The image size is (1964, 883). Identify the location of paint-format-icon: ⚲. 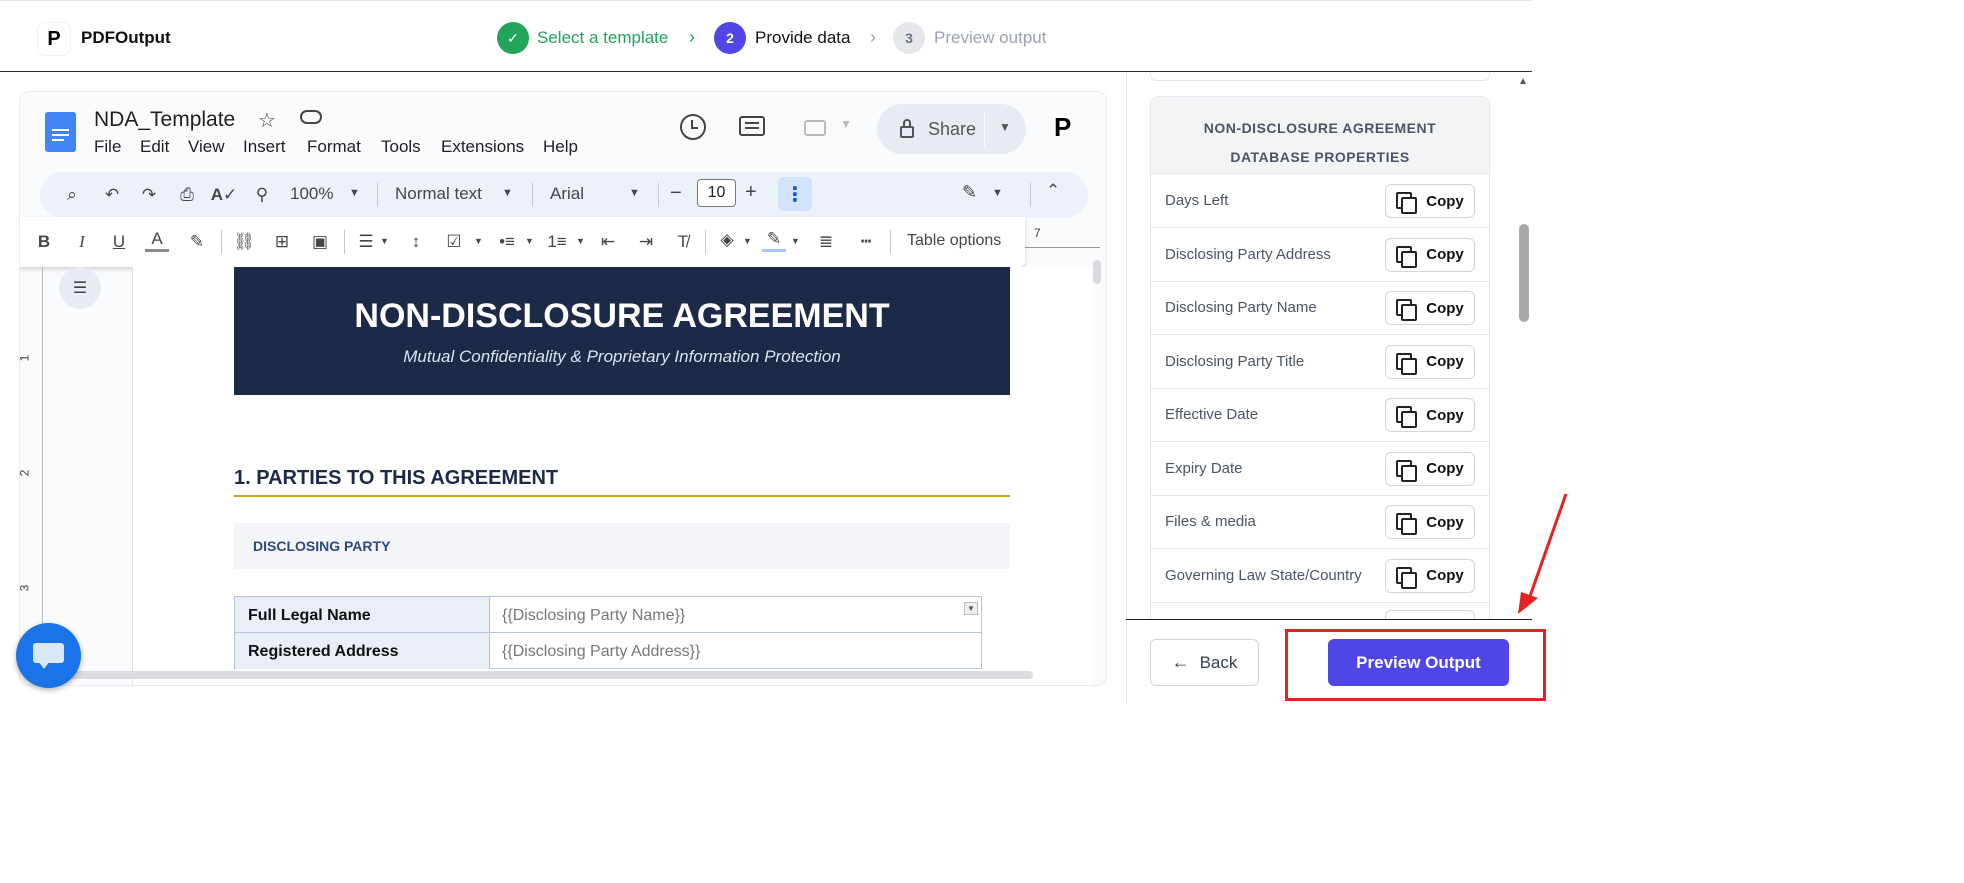
(262, 195).